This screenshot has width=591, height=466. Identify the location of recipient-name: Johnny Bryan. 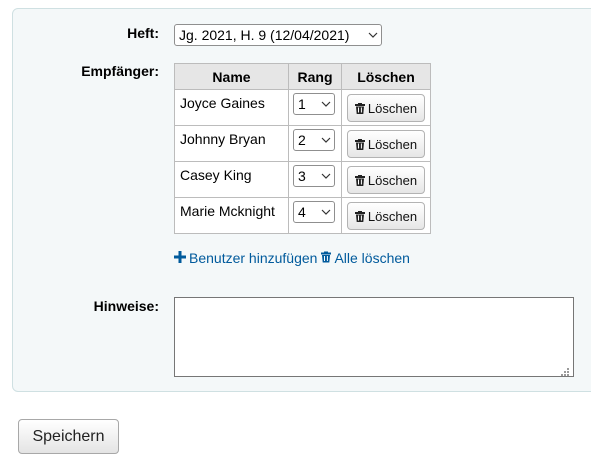
(231, 143).